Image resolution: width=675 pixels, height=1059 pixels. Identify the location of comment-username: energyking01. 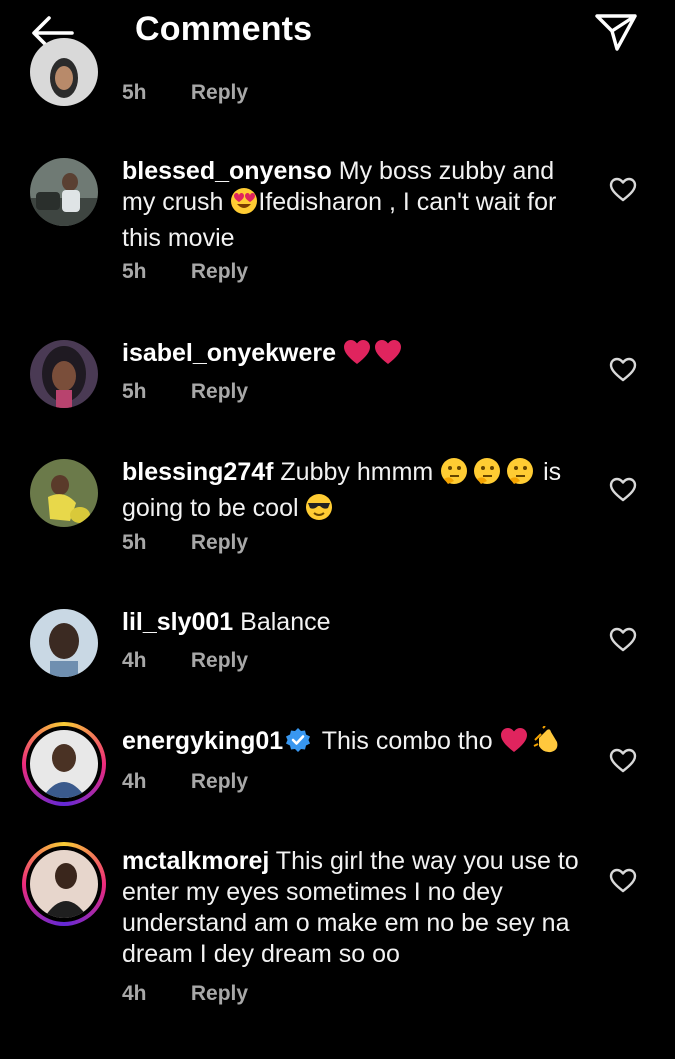
(202, 741).